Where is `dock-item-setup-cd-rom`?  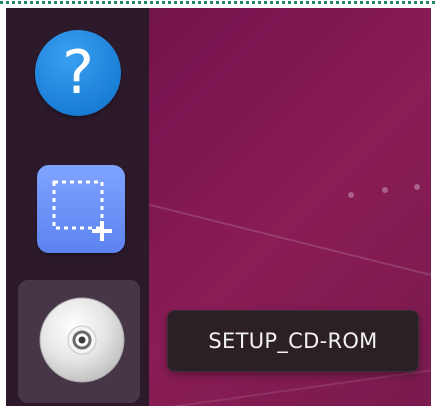 dock-item-setup-cd-rom is located at coordinates (79, 341).